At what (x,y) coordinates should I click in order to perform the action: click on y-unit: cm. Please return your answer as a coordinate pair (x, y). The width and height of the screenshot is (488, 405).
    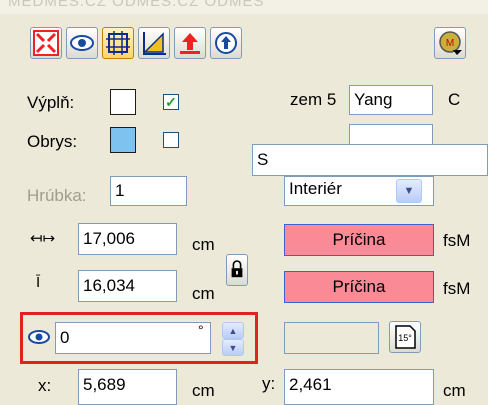
    Looking at the image, I should click on (454, 390).